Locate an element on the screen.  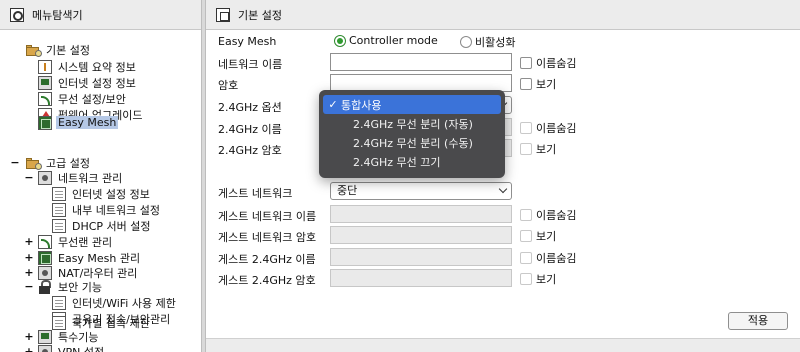
guest-pw24-input is located at coordinates (421, 278).